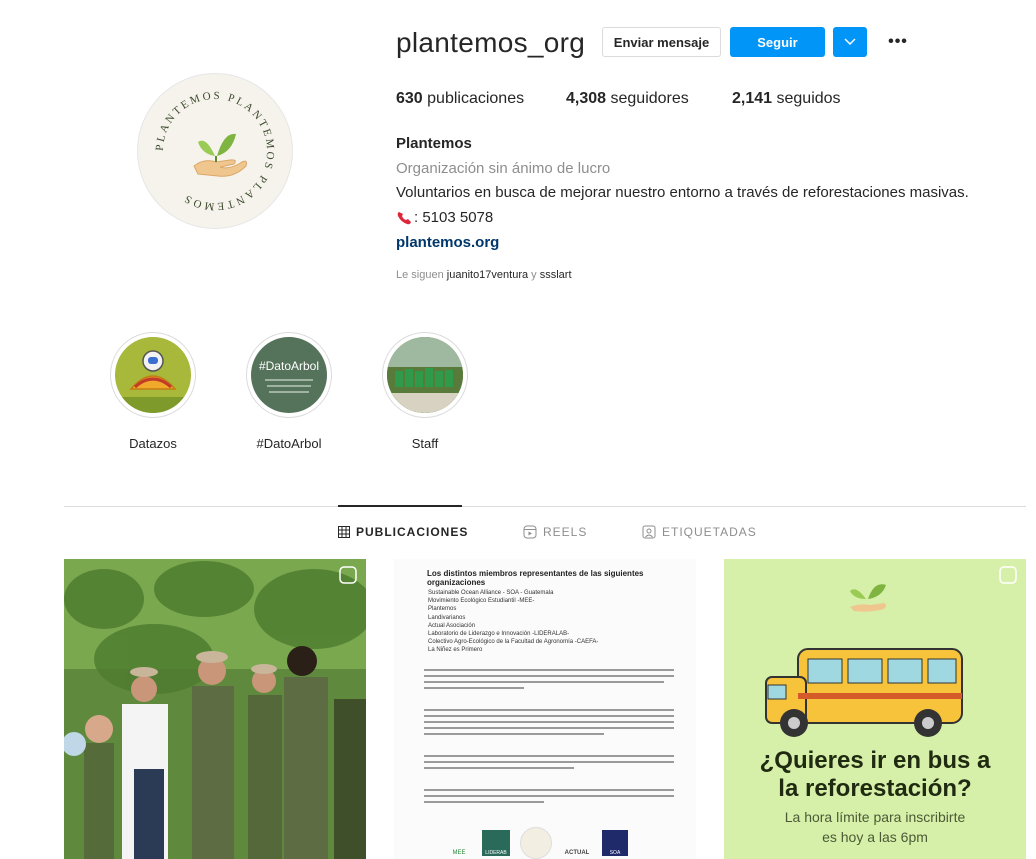 The width and height of the screenshot is (1036, 859). I want to click on profile-full-name: Plantemos, so click(434, 143).